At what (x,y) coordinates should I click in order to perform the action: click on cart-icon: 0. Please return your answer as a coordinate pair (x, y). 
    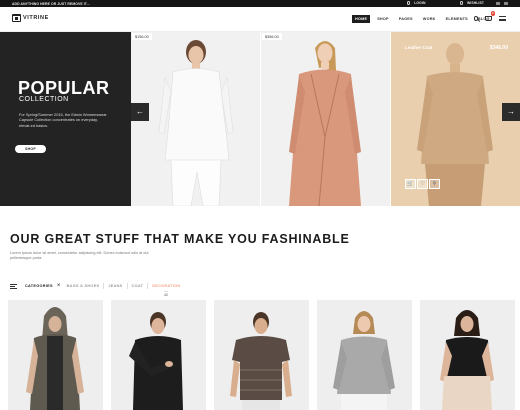
    Looking at the image, I should click on (490, 16).